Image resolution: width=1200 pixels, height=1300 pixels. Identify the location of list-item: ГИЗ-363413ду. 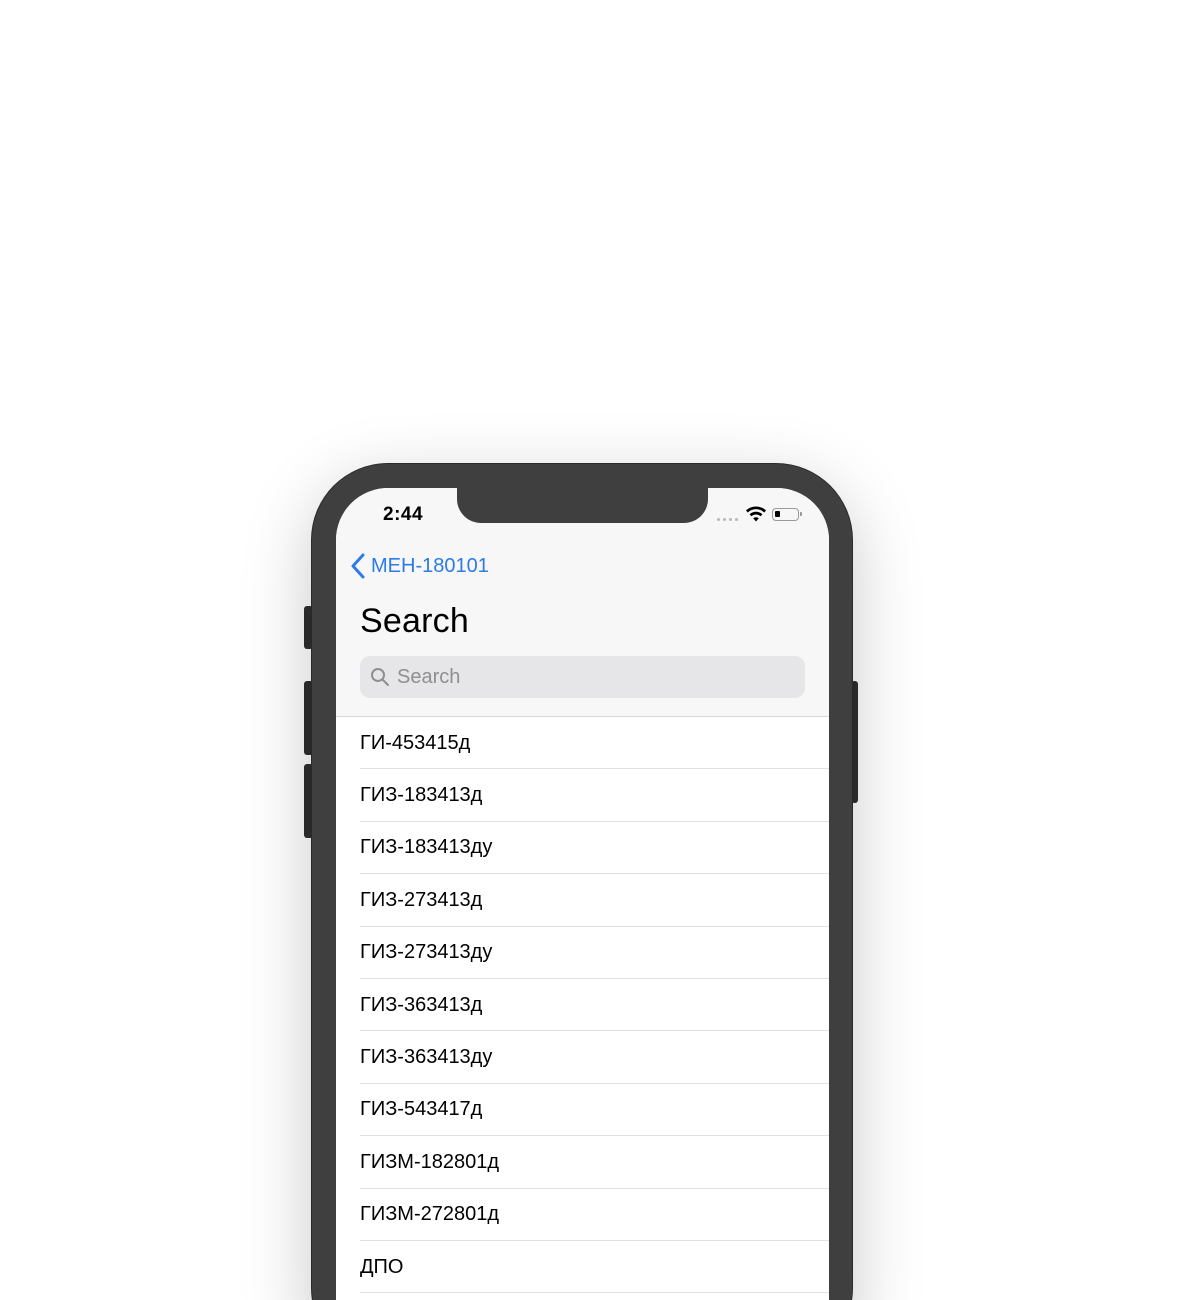
(582, 1058).